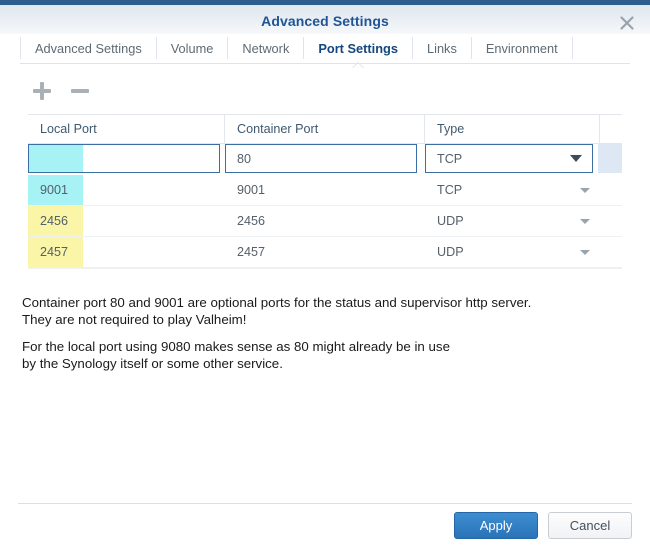 This screenshot has height=549, width=650. I want to click on container-port-cell: 2457, so click(325, 252).